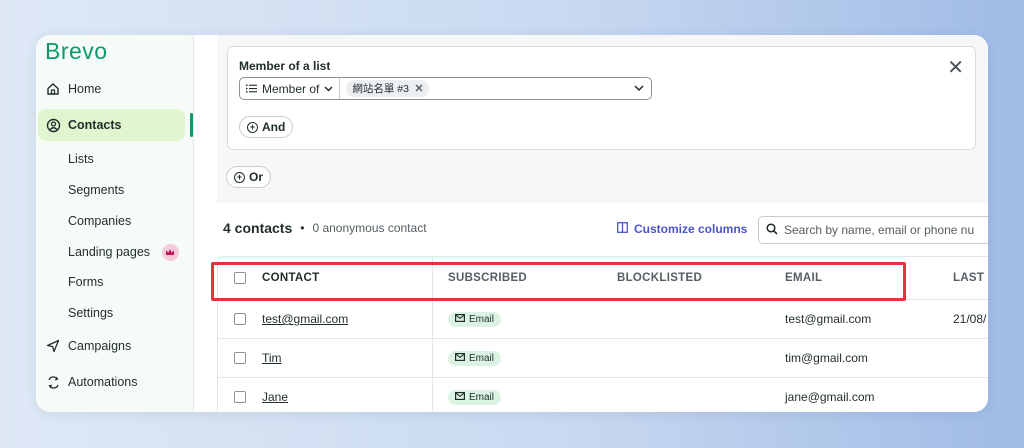  I want to click on sidebar-item-label: Campaigns, so click(100, 346).